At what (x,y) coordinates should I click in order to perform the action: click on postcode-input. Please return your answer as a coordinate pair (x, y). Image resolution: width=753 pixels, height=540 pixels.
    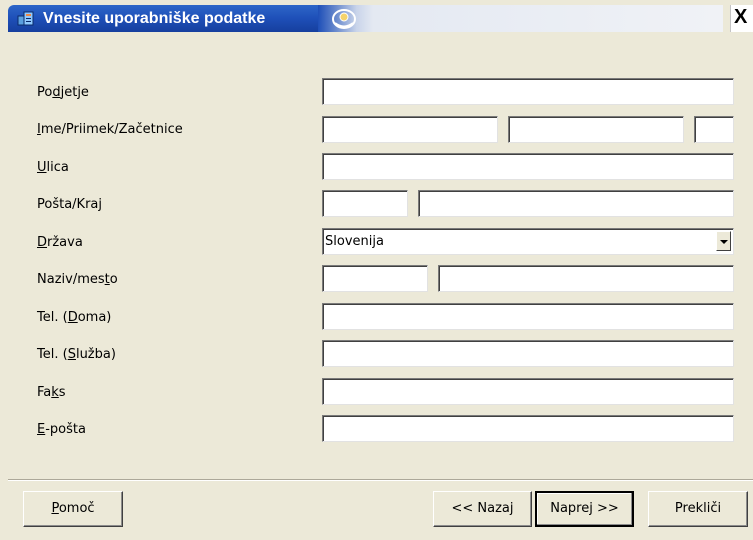
    Looking at the image, I should click on (365, 203).